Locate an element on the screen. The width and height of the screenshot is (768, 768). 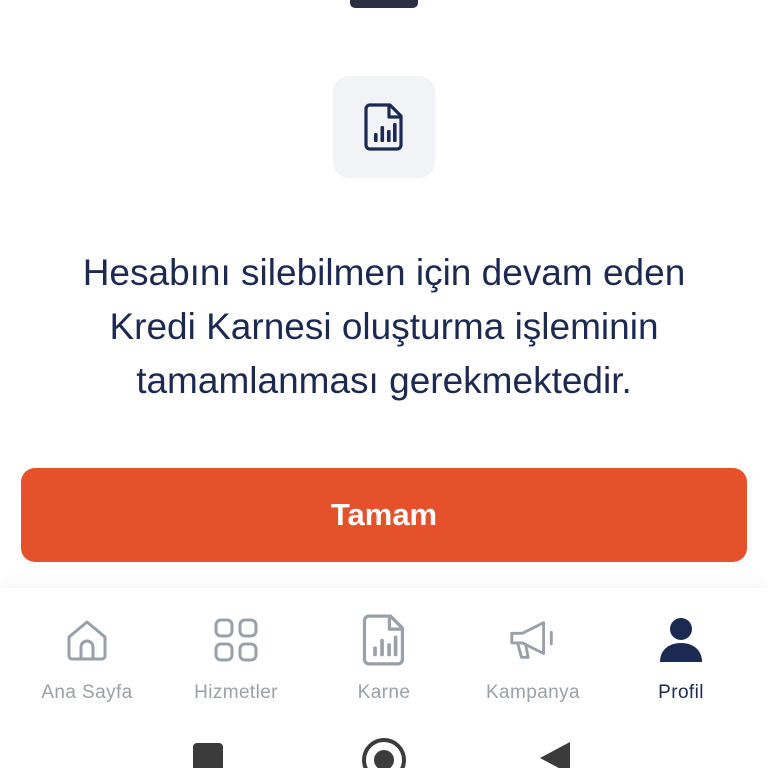
ok-button: Tamam is located at coordinates (384, 515).